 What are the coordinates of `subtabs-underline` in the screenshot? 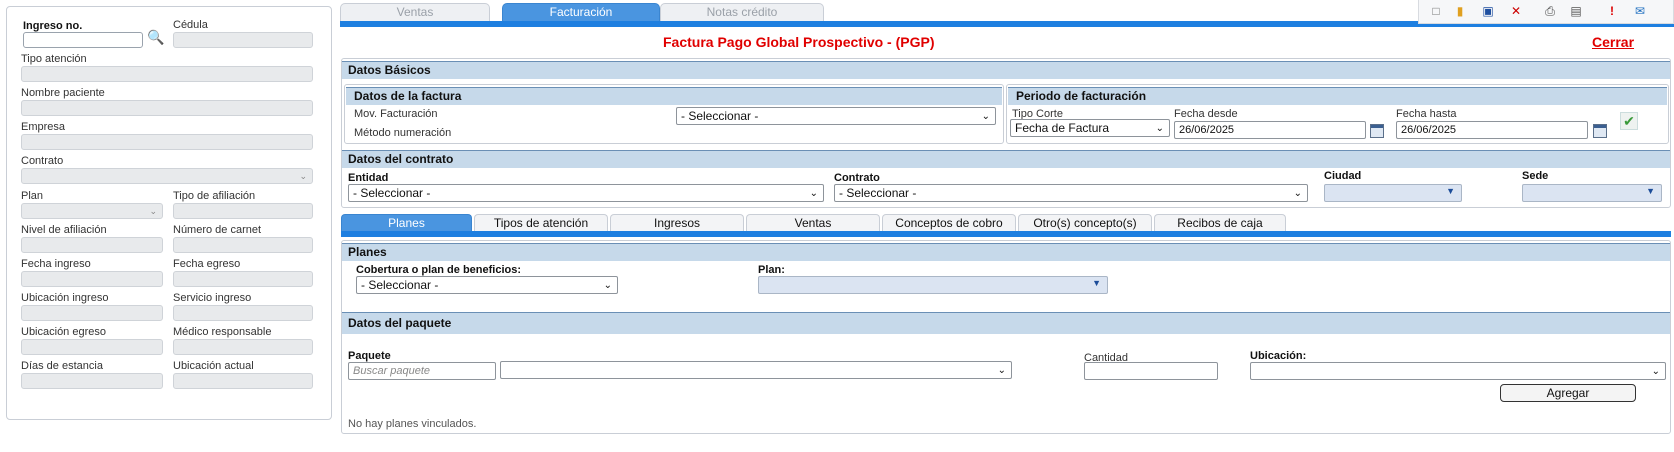 It's located at (1006, 234).